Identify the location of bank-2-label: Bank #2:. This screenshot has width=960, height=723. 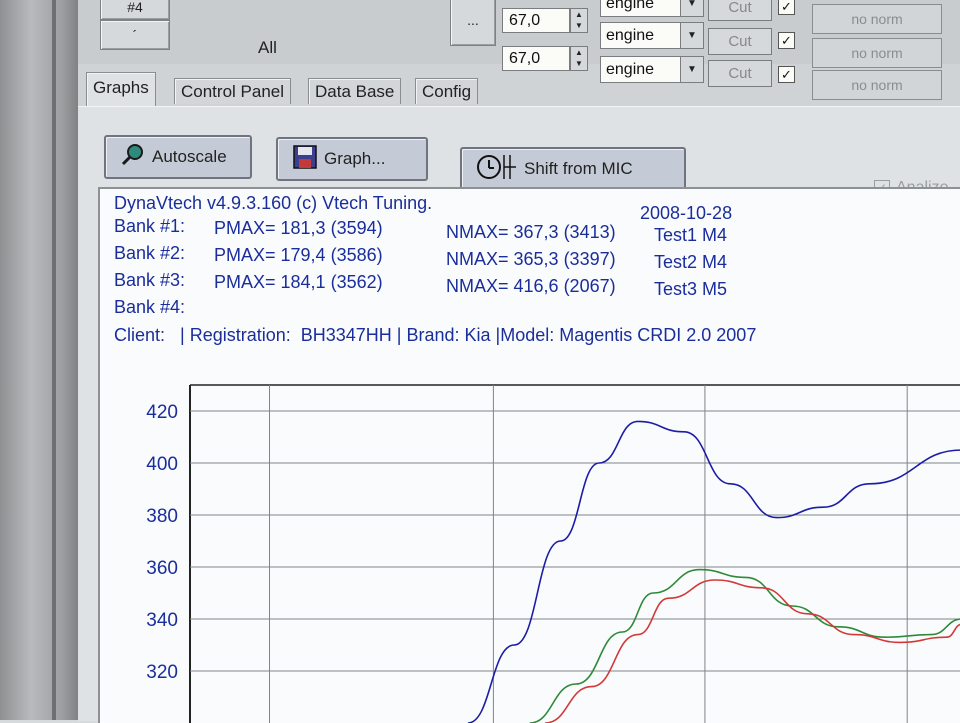
(150, 253).